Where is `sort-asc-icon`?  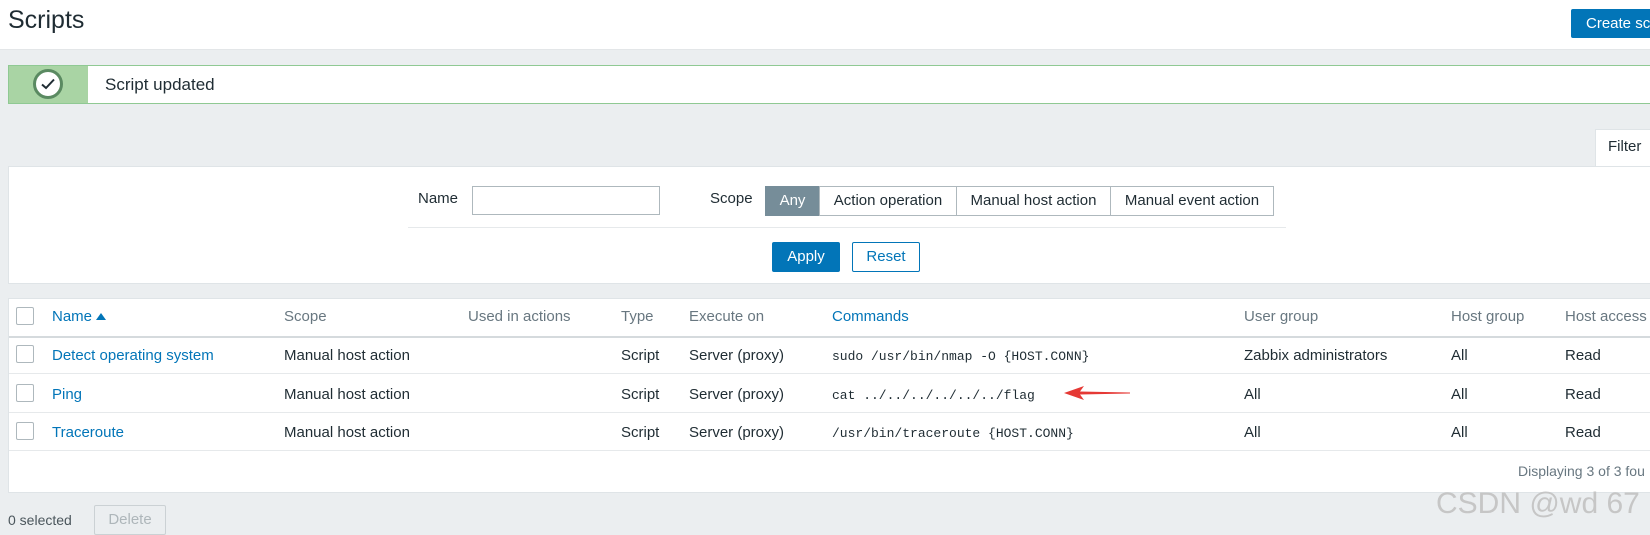 sort-asc-icon is located at coordinates (101, 316).